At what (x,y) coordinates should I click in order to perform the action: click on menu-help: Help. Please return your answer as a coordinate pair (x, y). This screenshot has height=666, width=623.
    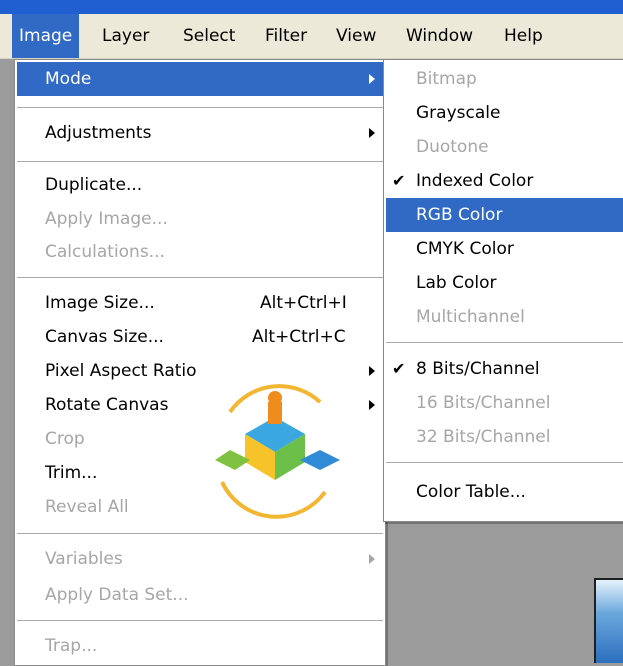
    Looking at the image, I should click on (523, 36).